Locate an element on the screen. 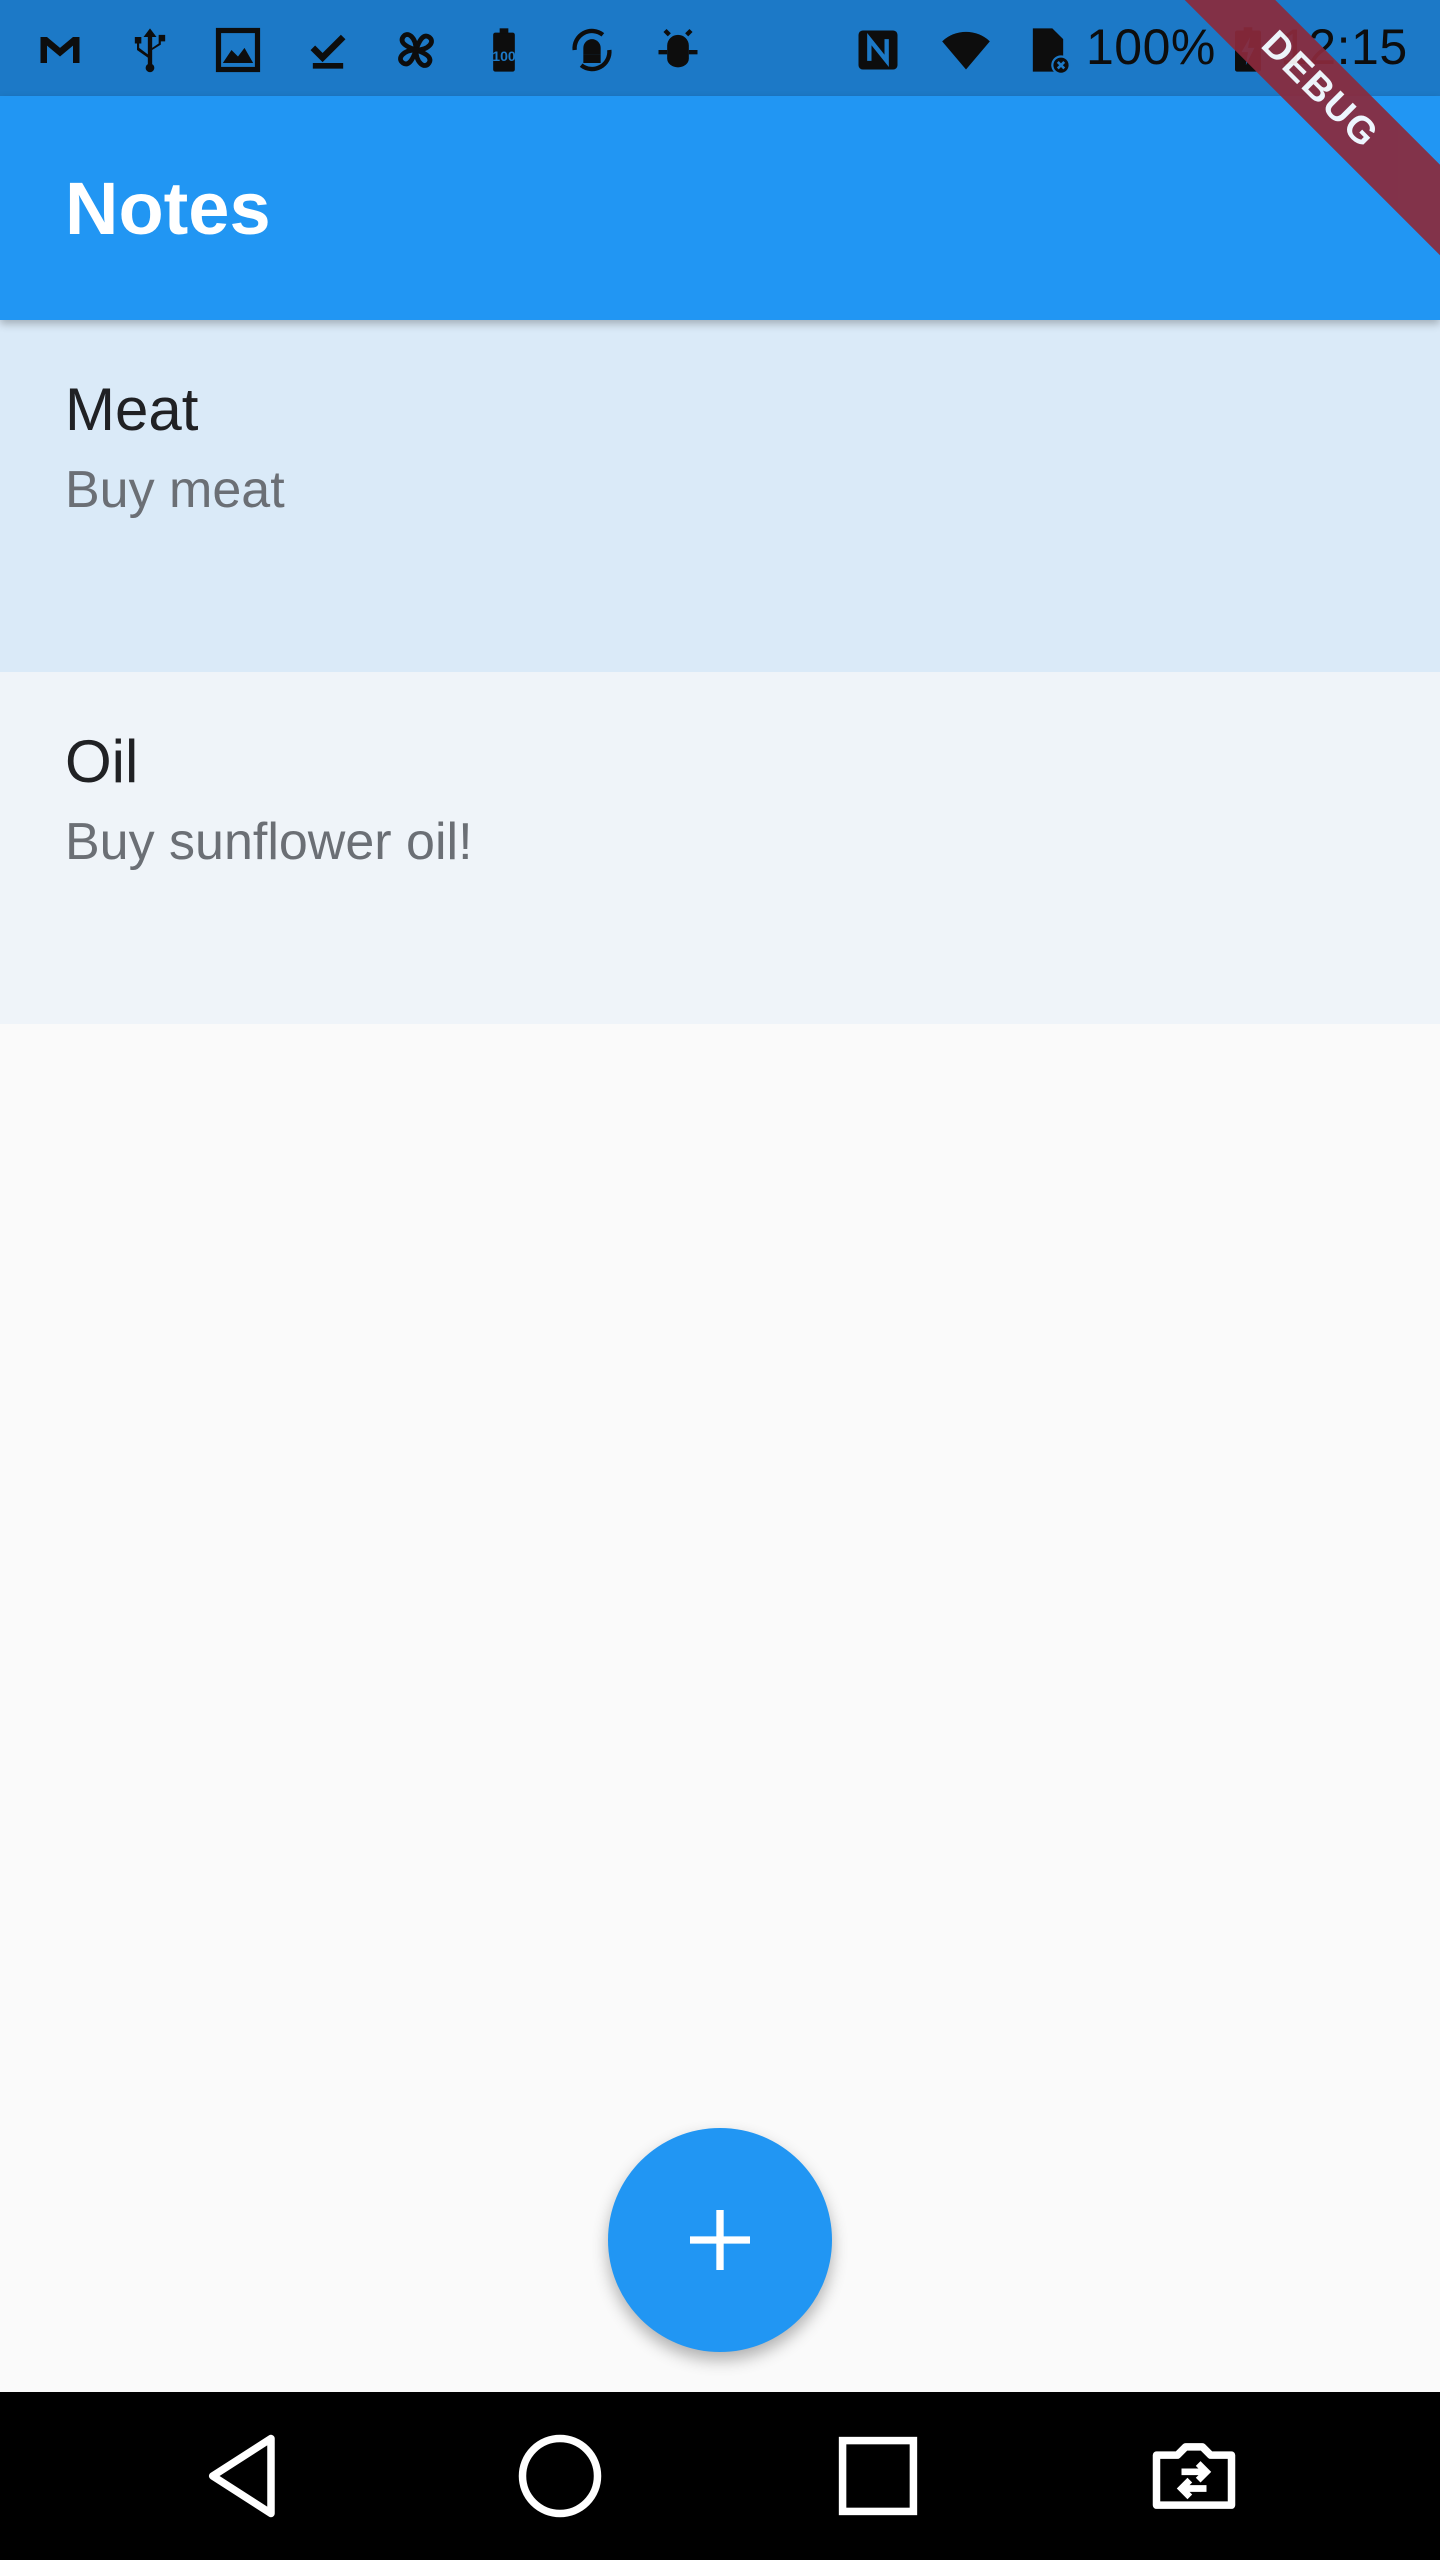  image-icon is located at coordinates (238, 50).